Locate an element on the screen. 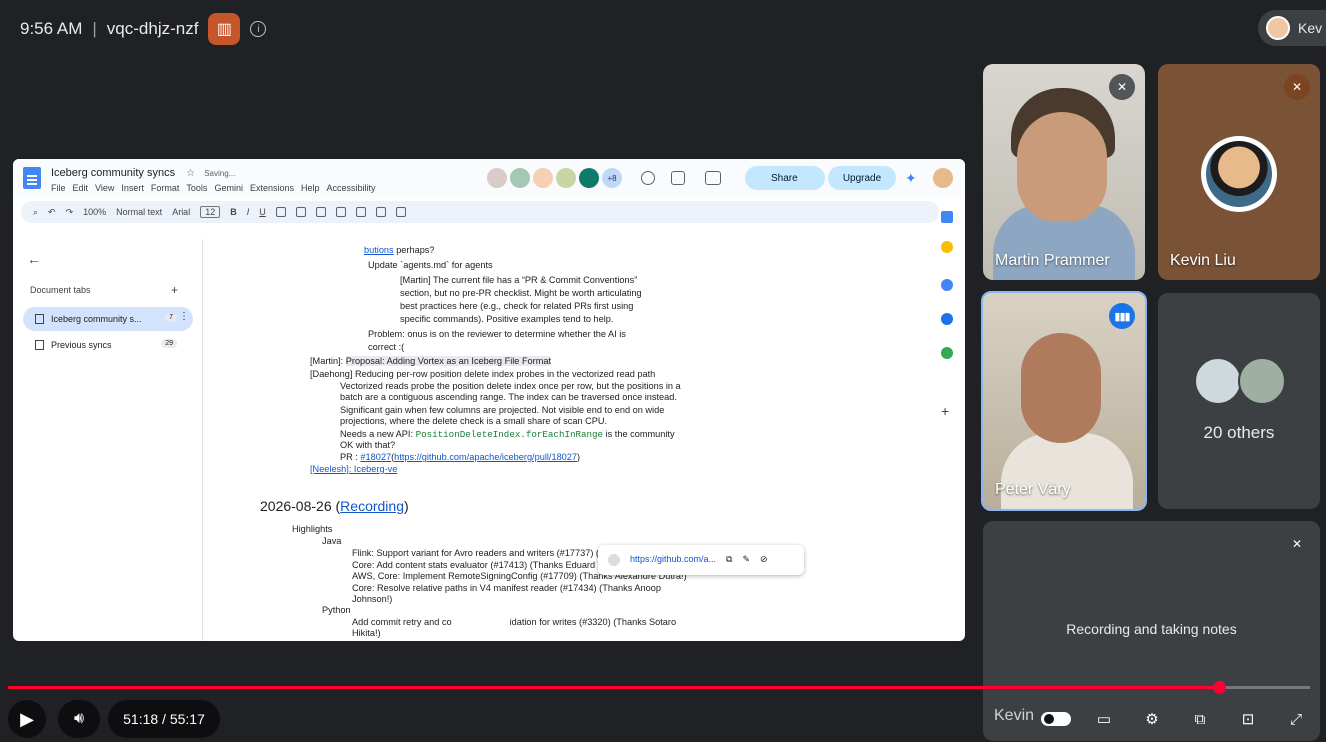 The image size is (1326, 742). history-icon is located at coordinates (648, 178).